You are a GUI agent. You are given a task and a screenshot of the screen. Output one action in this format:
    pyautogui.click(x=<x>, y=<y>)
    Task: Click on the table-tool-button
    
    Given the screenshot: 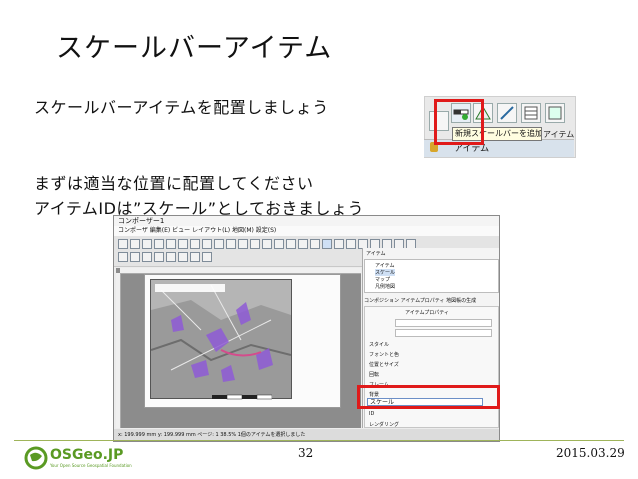 What is the action you would take?
    pyautogui.click(x=531, y=113)
    